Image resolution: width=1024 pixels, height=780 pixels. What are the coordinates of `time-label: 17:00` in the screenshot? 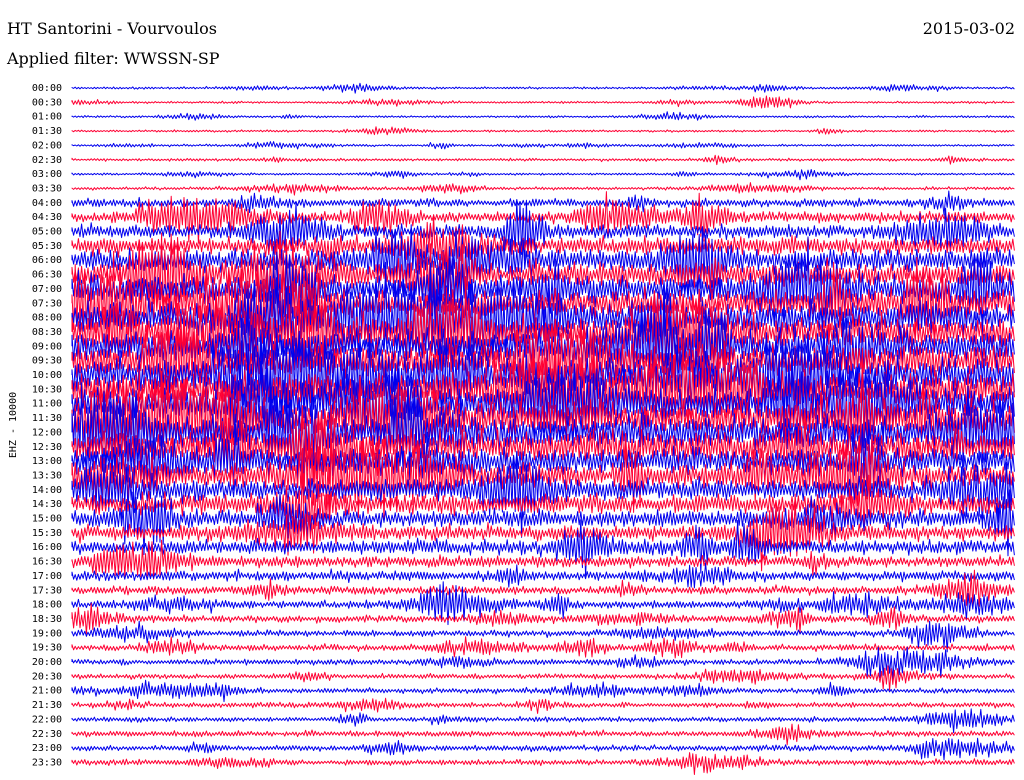 It's located at (47, 576).